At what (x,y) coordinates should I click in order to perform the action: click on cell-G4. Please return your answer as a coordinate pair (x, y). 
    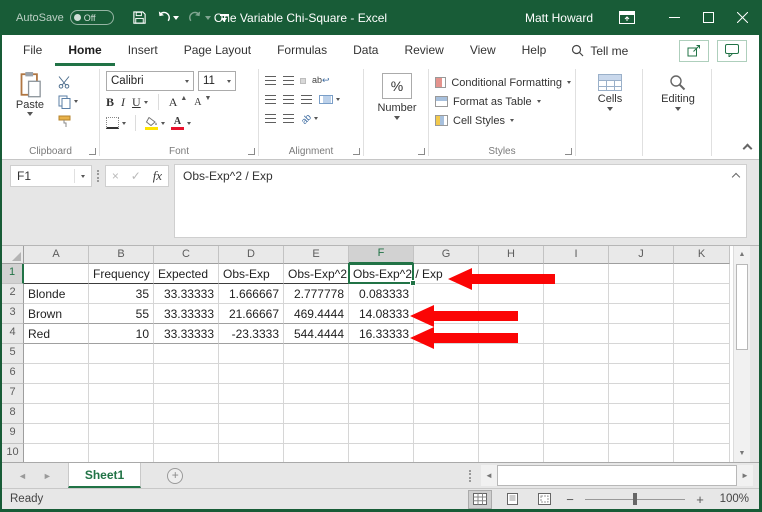
    Looking at the image, I should click on (446, 334).